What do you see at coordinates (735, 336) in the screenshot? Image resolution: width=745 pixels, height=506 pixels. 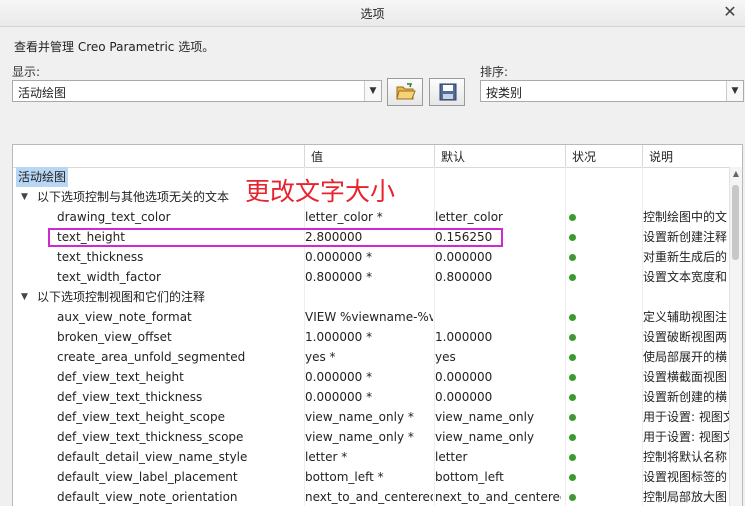 I see `vertical-scrollbar: ▲` at bounding box center [735, 336].